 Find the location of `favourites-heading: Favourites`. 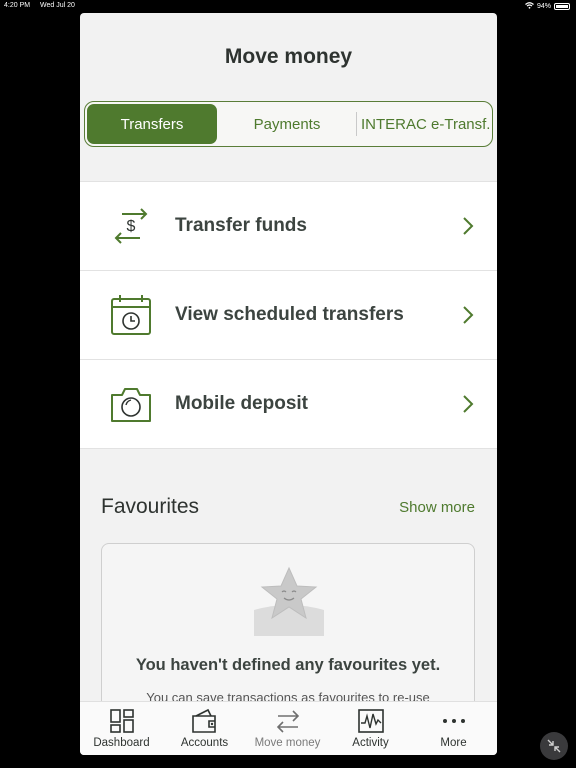

favourites-heading: Favourites is located at coordinates (150, 506).